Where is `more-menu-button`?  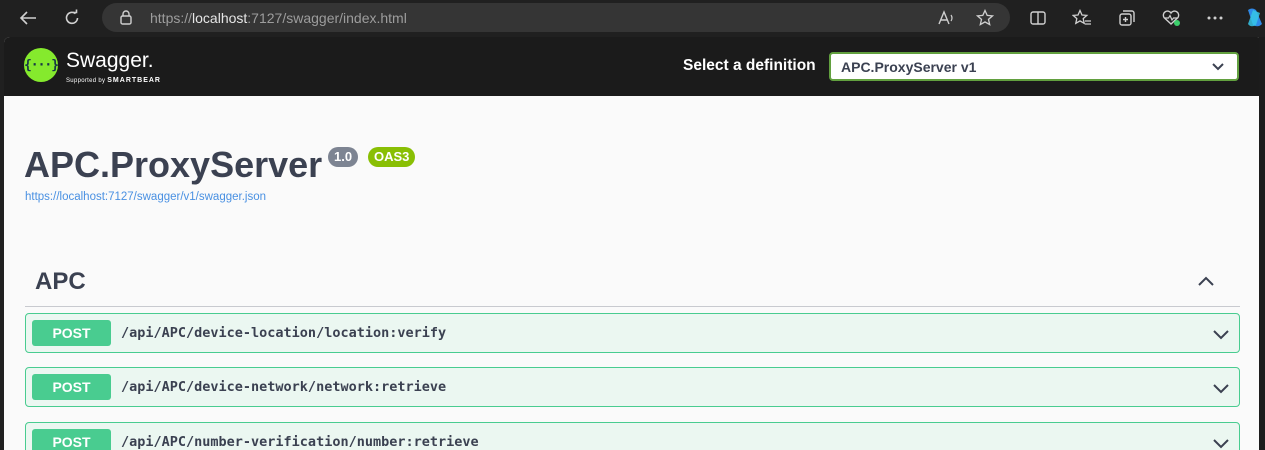 more-menu-button is located at coordinates (1215, 18).